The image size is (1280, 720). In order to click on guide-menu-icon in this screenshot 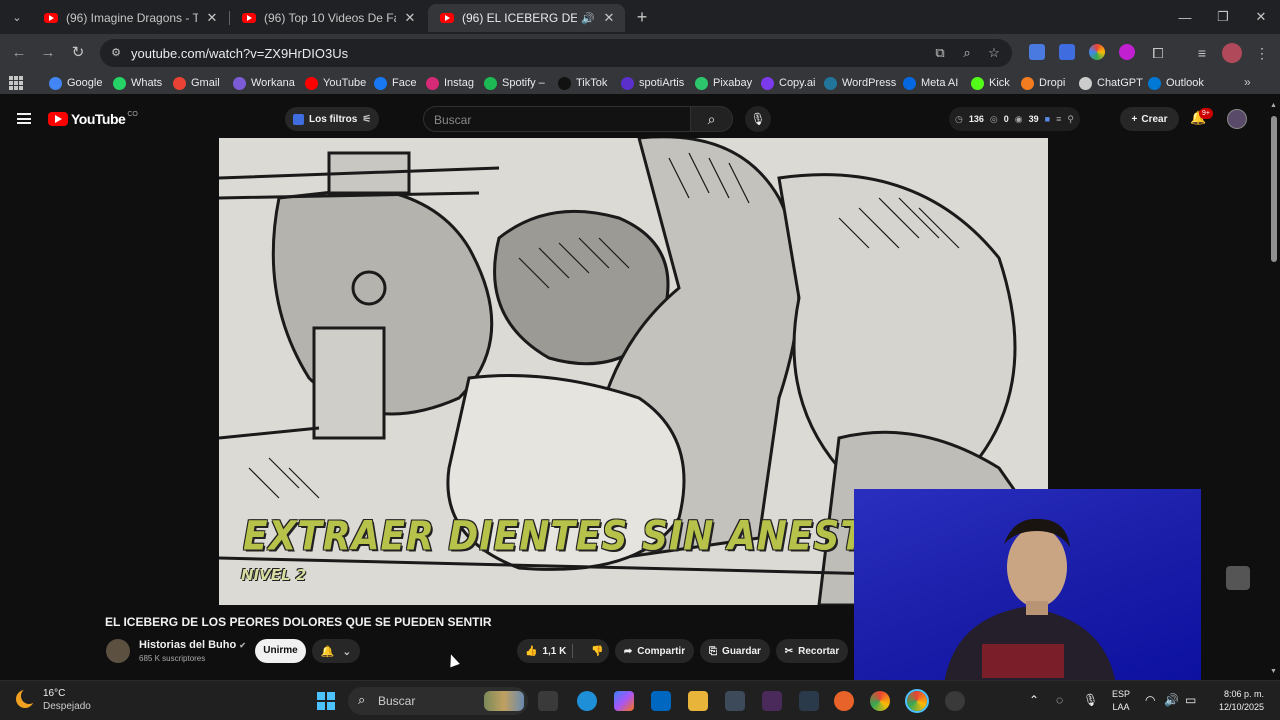, I will do `click(24, 118)`.